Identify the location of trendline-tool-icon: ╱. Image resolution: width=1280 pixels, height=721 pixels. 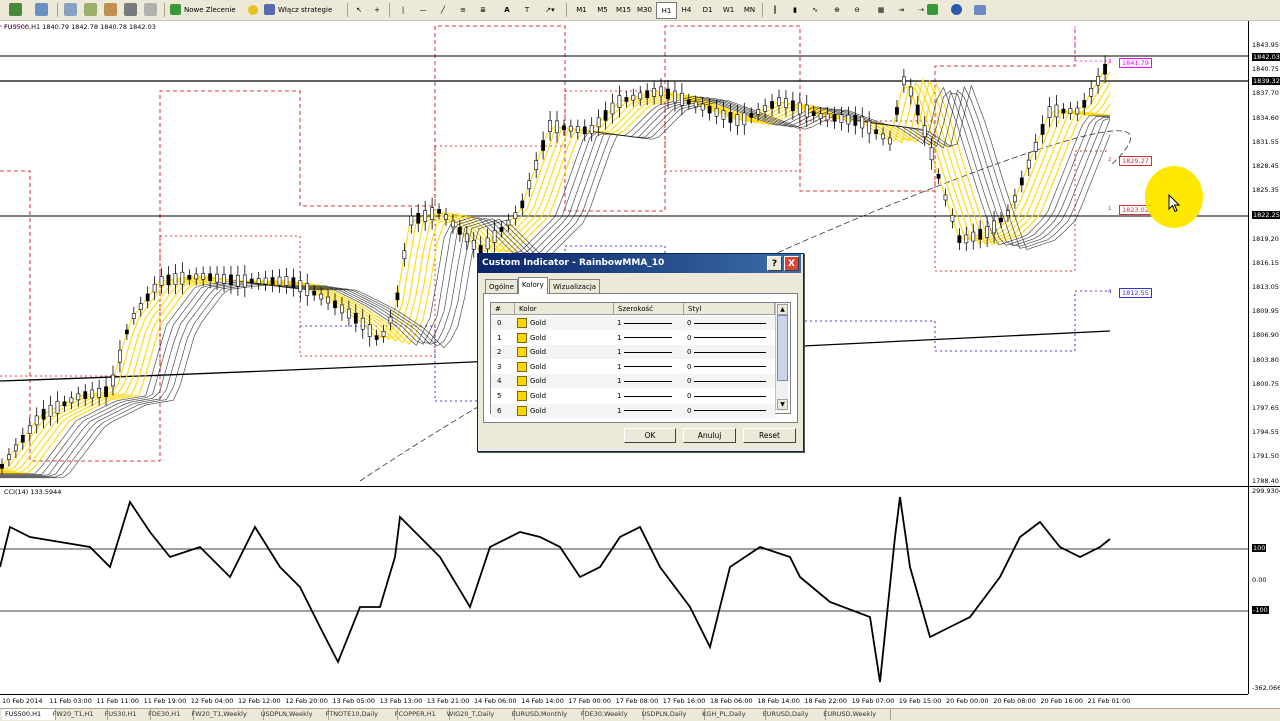
(443, 9).